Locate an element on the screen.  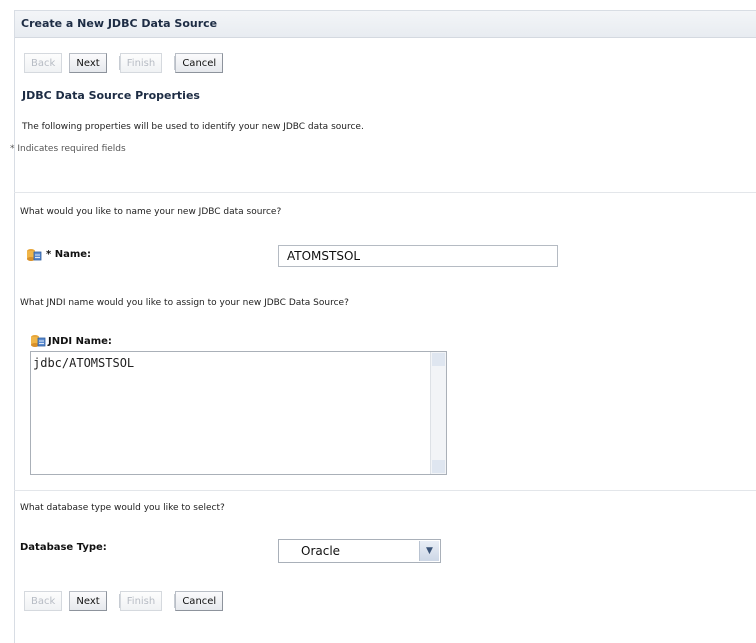
jndi-textarea: jdbc/ATOMSTSOL is located at coordinates (238, 413).